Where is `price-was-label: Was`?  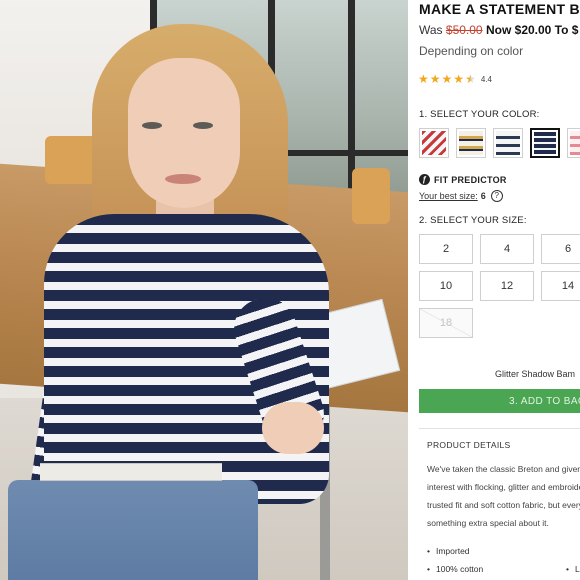
price-was-label: Was is located at coordinates (431, 30).